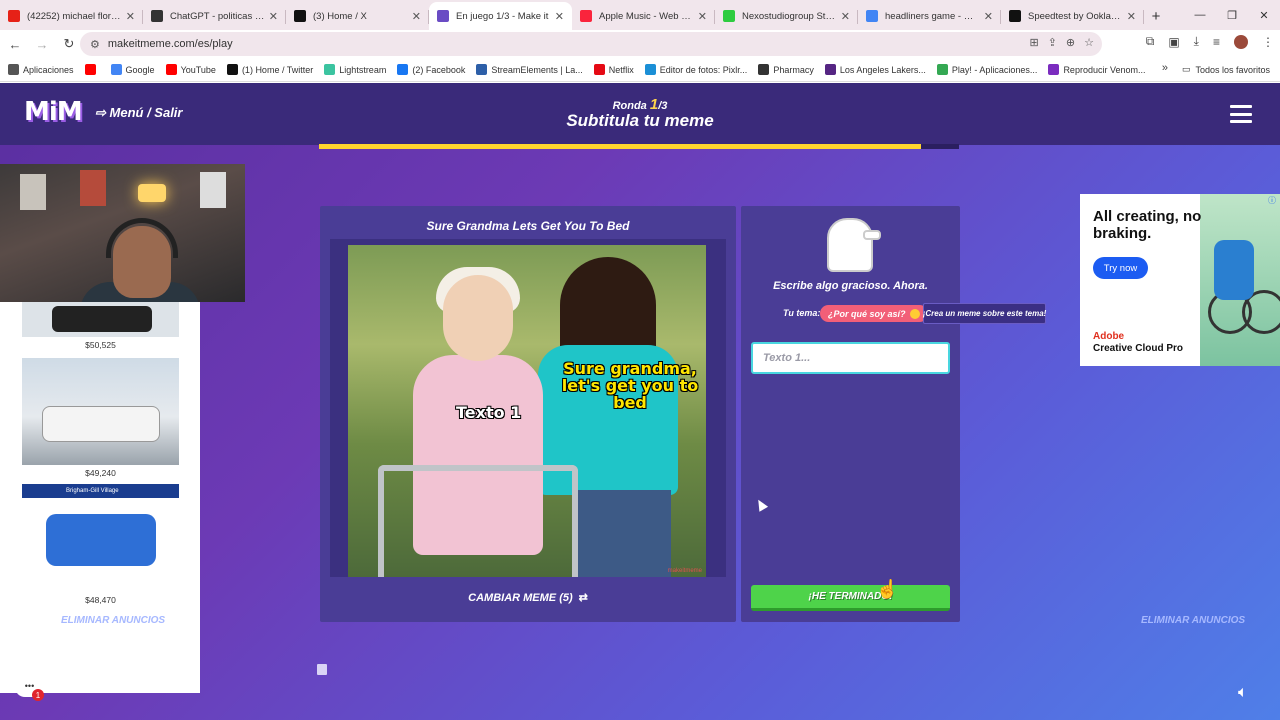 This screenshot has height=720, width=1280. I want to click on extensions-icon: ⧉, so click(1150, 41).